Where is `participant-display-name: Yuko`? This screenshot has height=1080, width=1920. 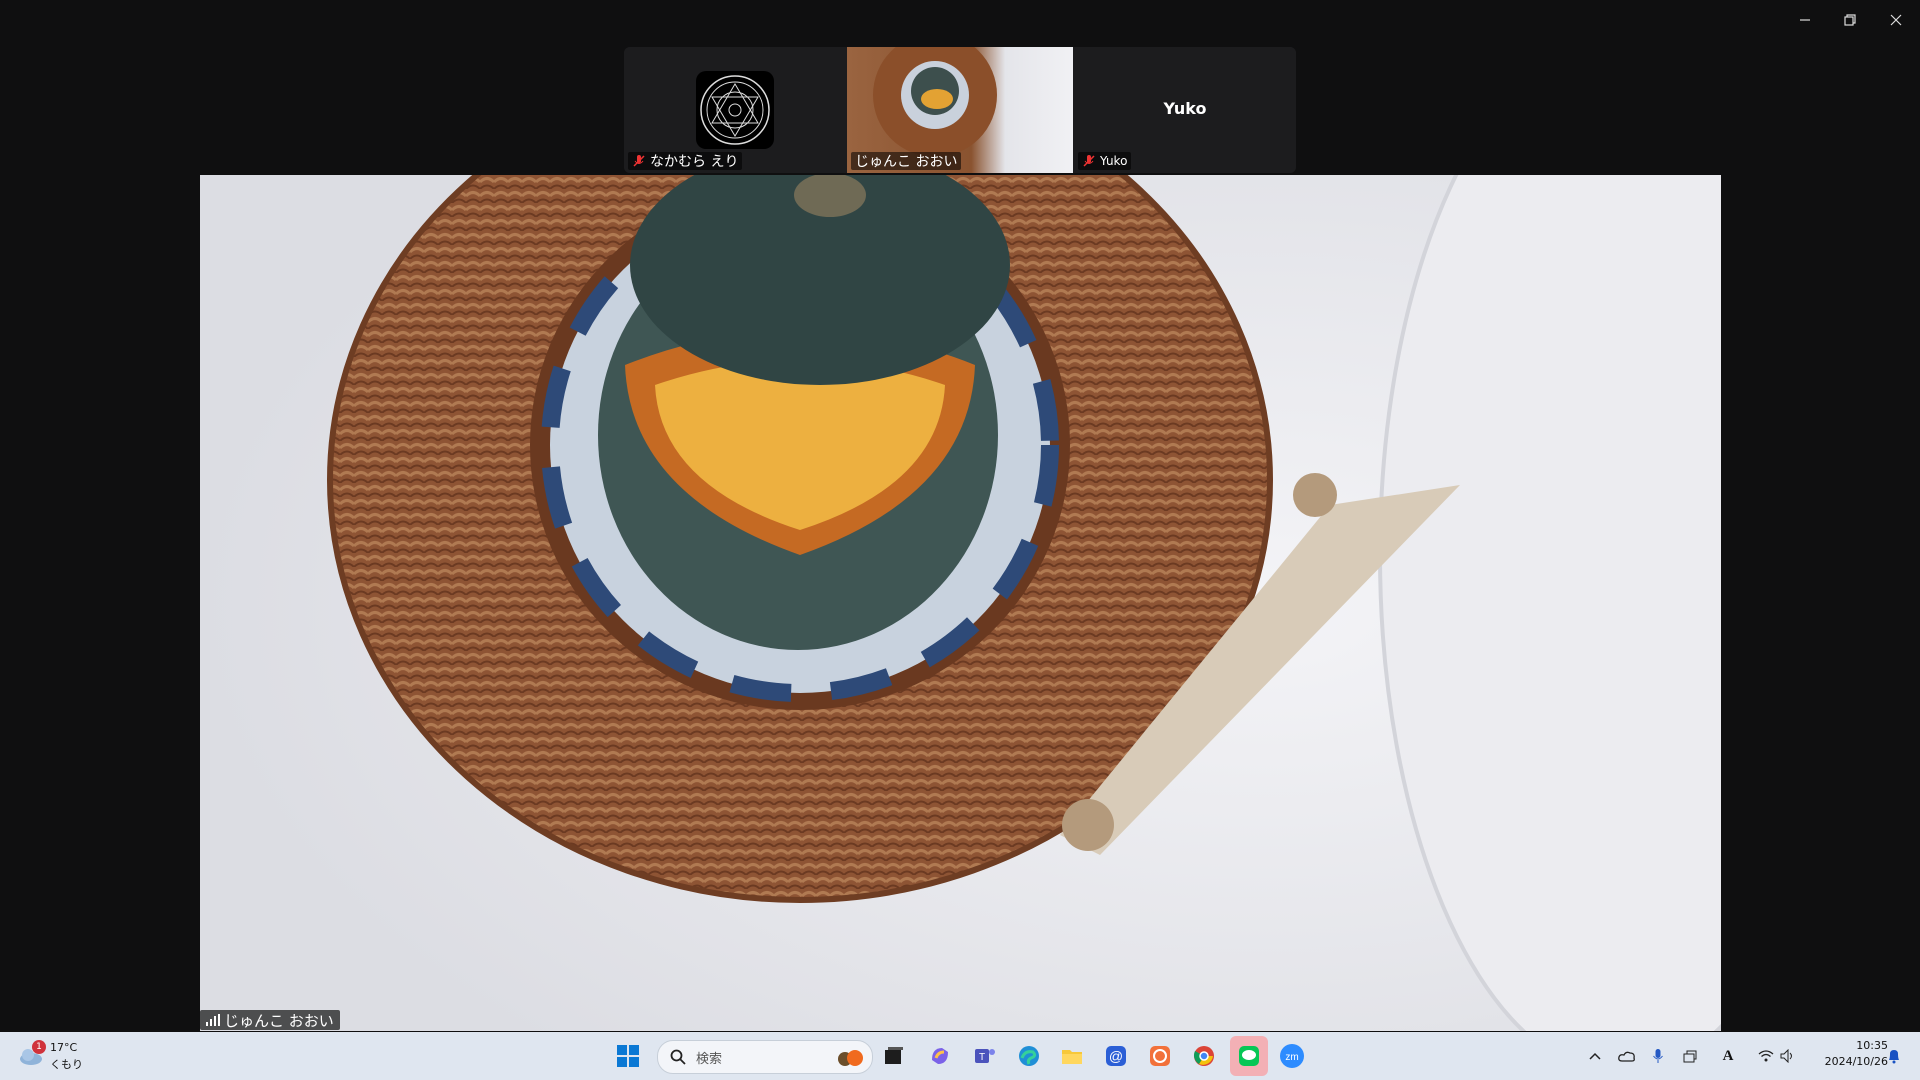 participant-display-name: Yuko is located at coordinates (1185, 108).